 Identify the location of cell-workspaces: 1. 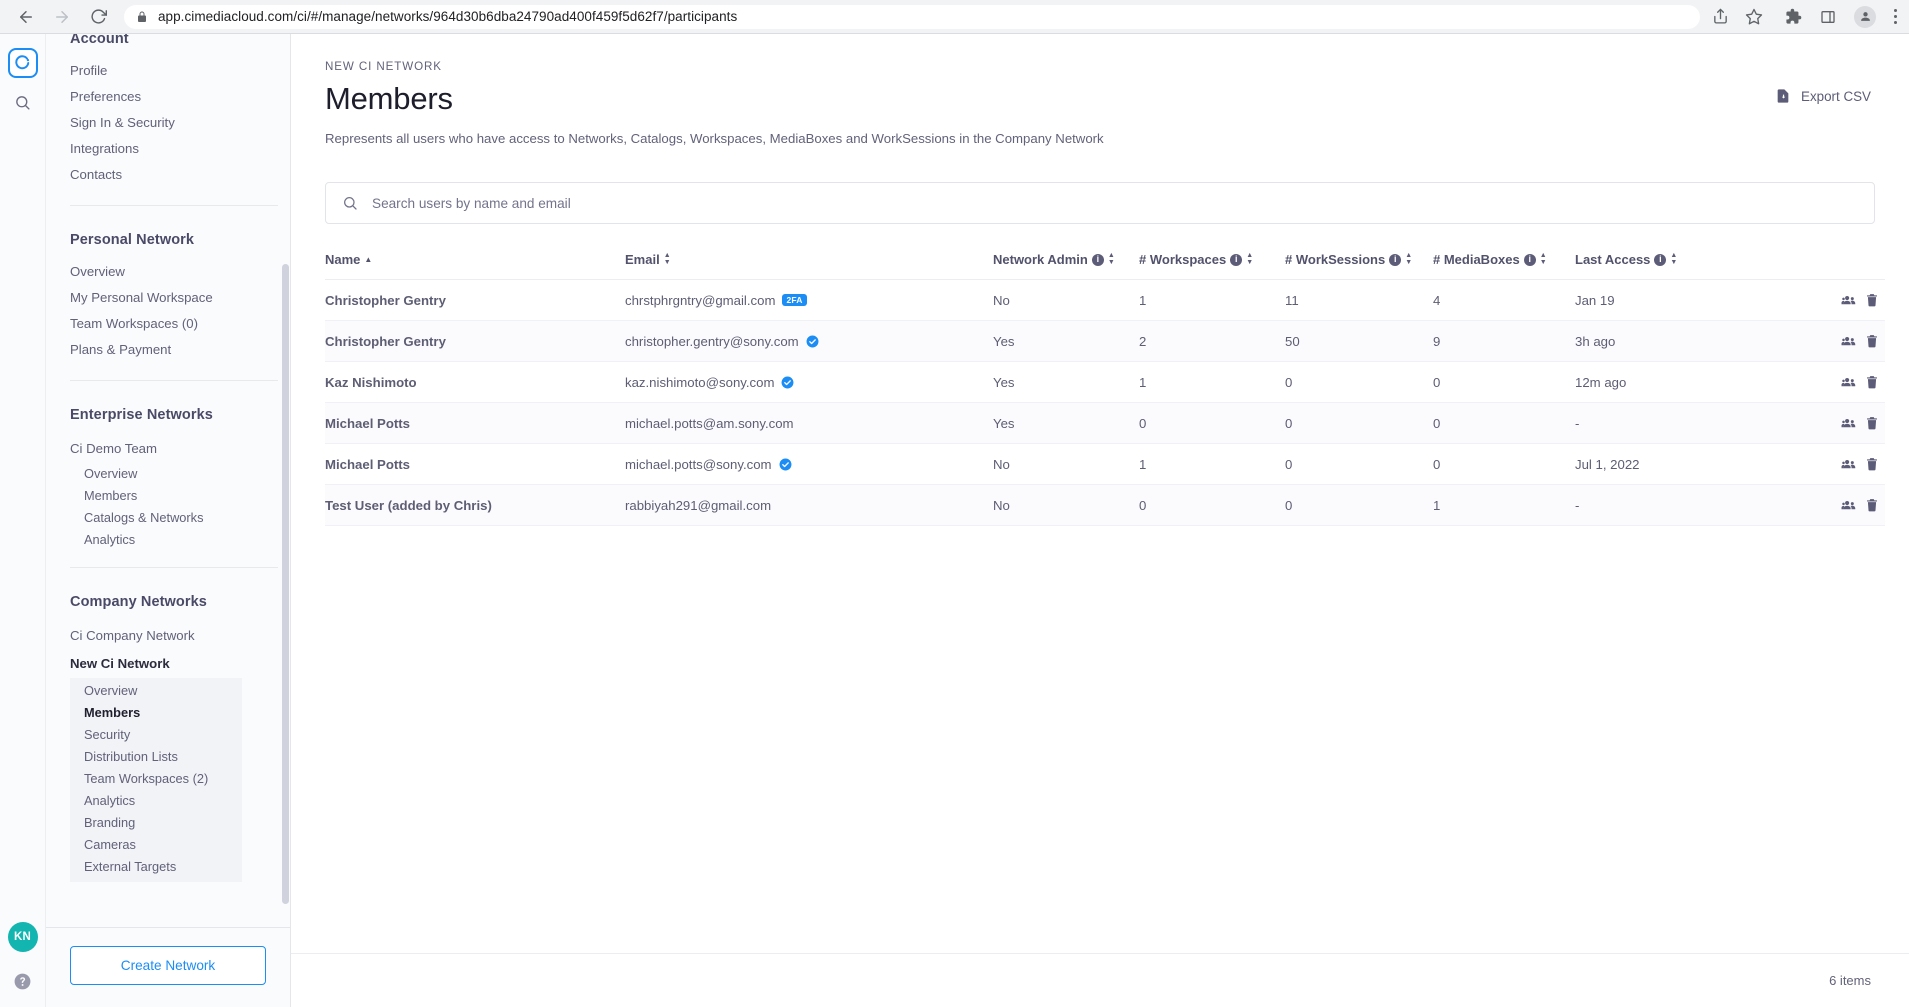
(1212, 300).